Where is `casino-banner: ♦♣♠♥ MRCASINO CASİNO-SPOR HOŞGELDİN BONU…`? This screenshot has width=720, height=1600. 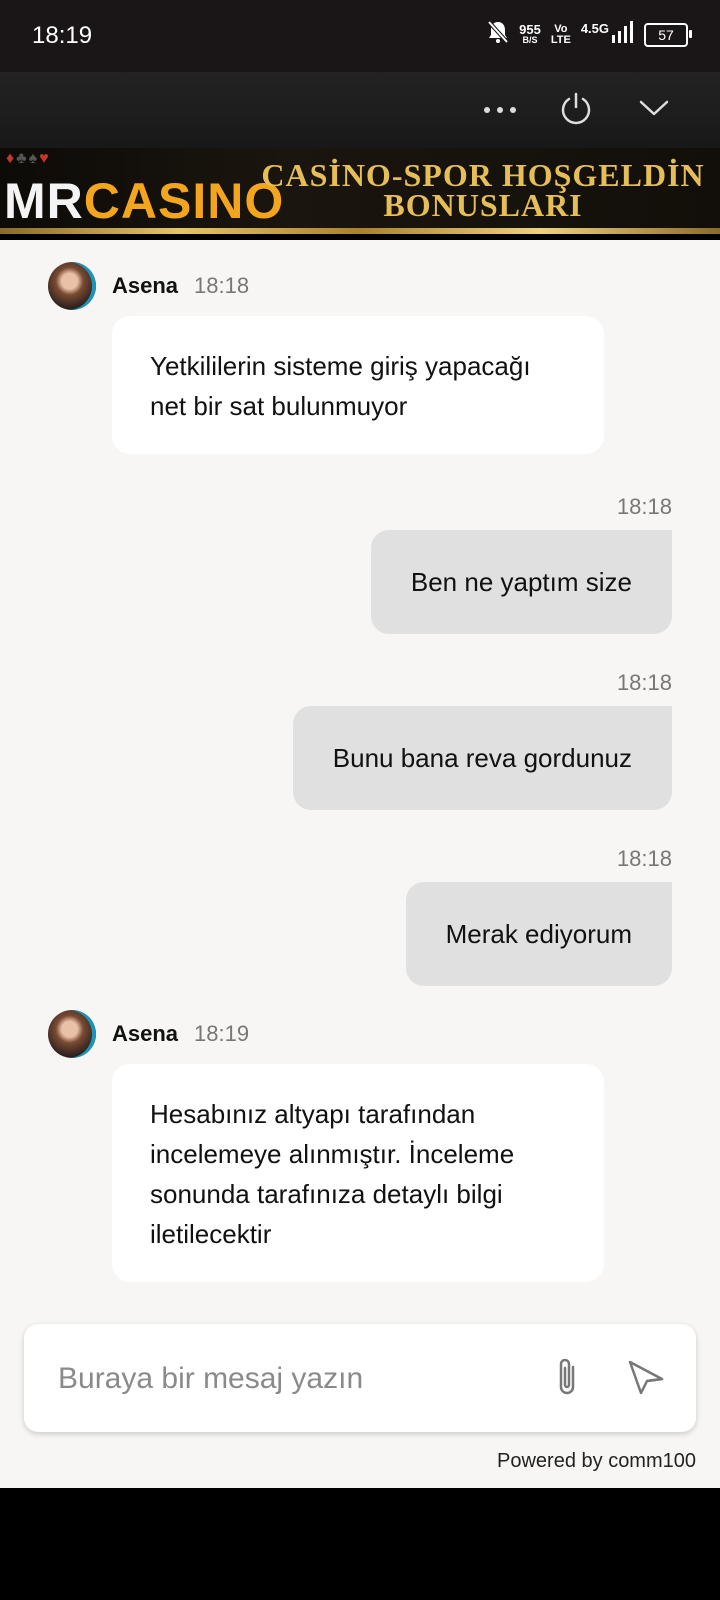
casino-banner: ♦♣♠♥ MRCASINO CASİNO-SPOR HOŞGELDİN BONU… is located at coordinates (360, 191).